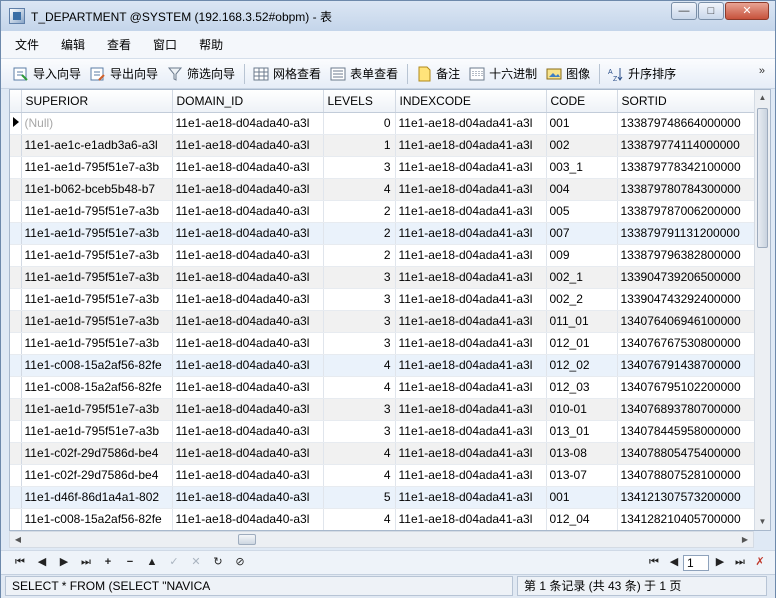 This screenshot has height=598, width=776. I want to click on menu-view: 查看, so click(122, 44).